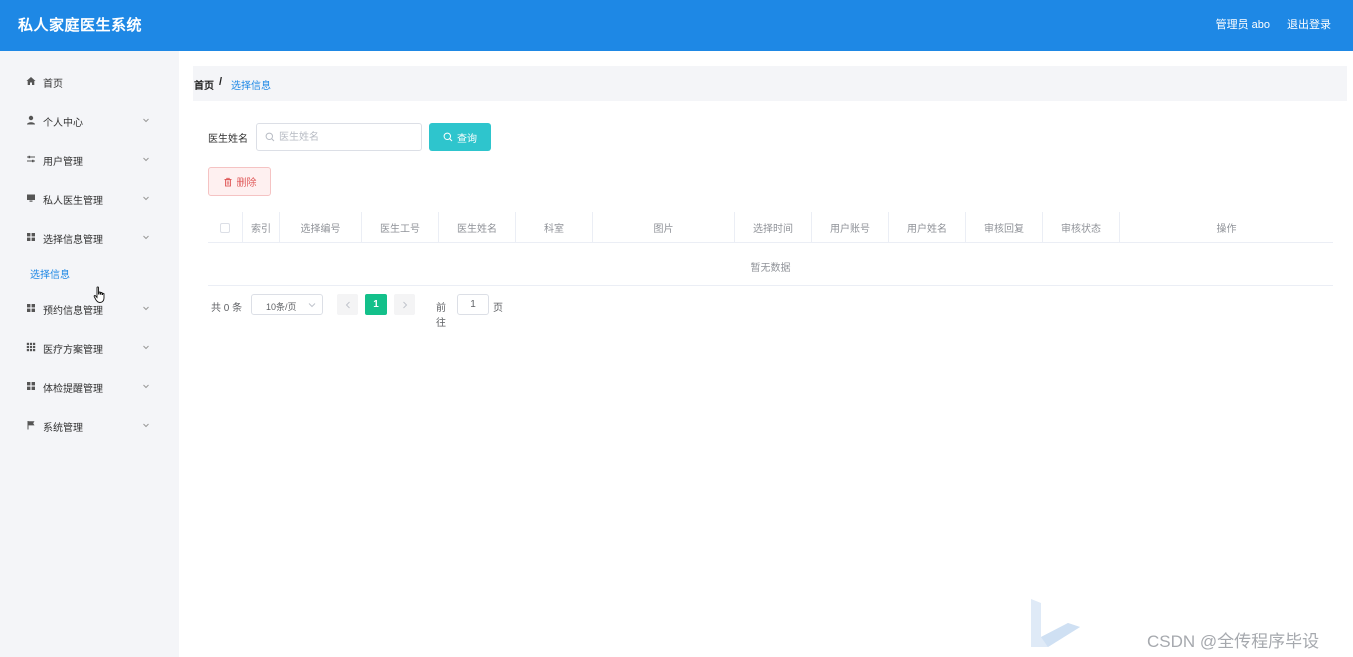  I want to click on goto-label: 前往, so click(441, 316).